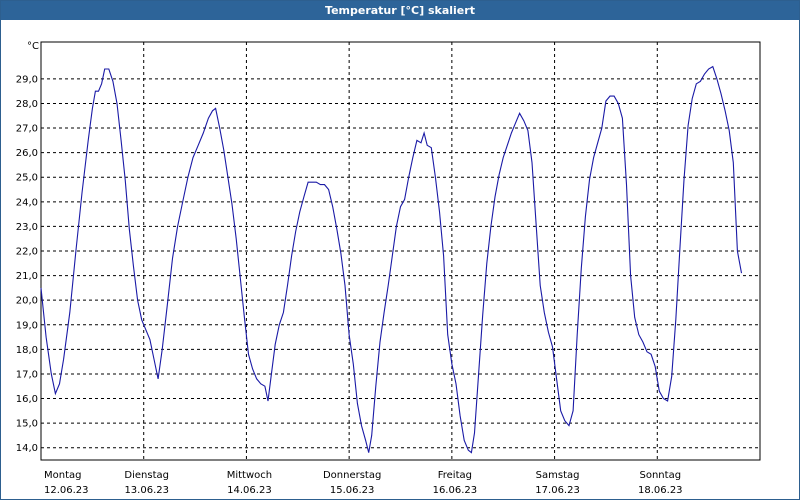 This screenshot has height=500, width=800. Describe the element at coordinates (249, 490) in the screenshot. I see `x-tick-date: 14.06.23` at that location.